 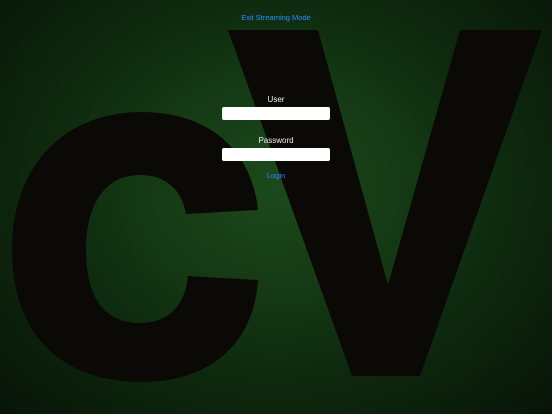 I want to click on login-button: Login, so click(x=276, y=175).